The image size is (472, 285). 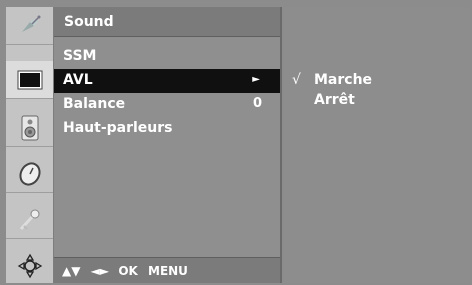 I want to click on menu-item-label: Haut-parleurs, so click(x=118, y=128).